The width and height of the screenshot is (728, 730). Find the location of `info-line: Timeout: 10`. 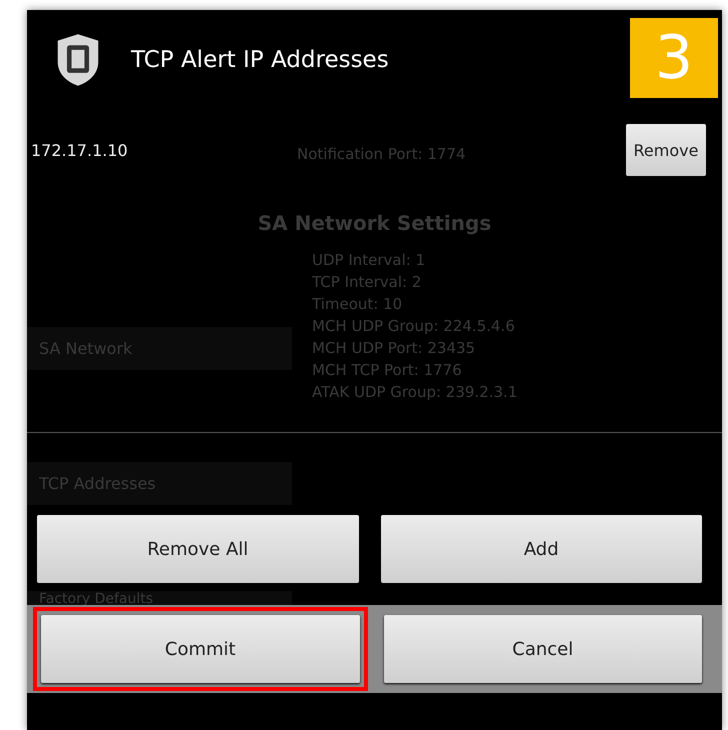

info-line: Timeout: 10 is located at coordinates (358, 304).